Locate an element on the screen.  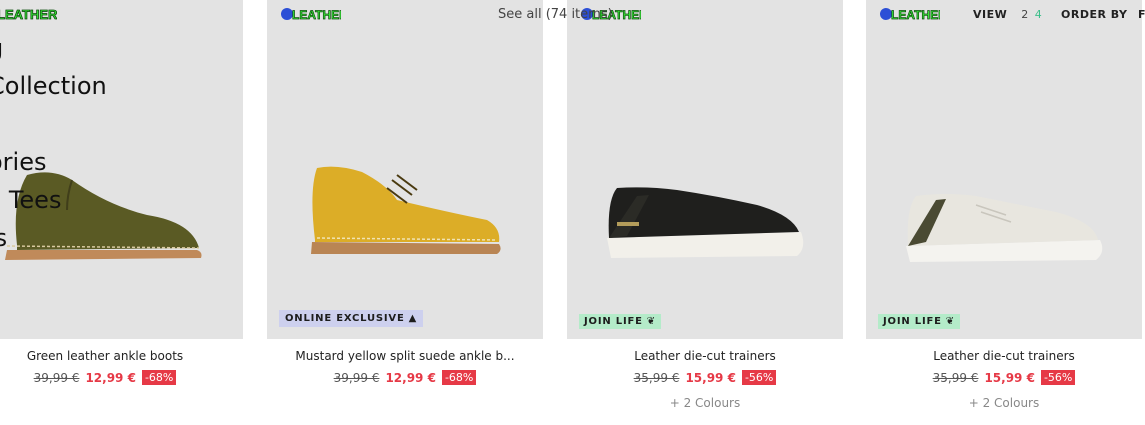
online-exclusive-badge: ONLINE EXCLUSIVE ▲ is located at coordinates (351, 318).